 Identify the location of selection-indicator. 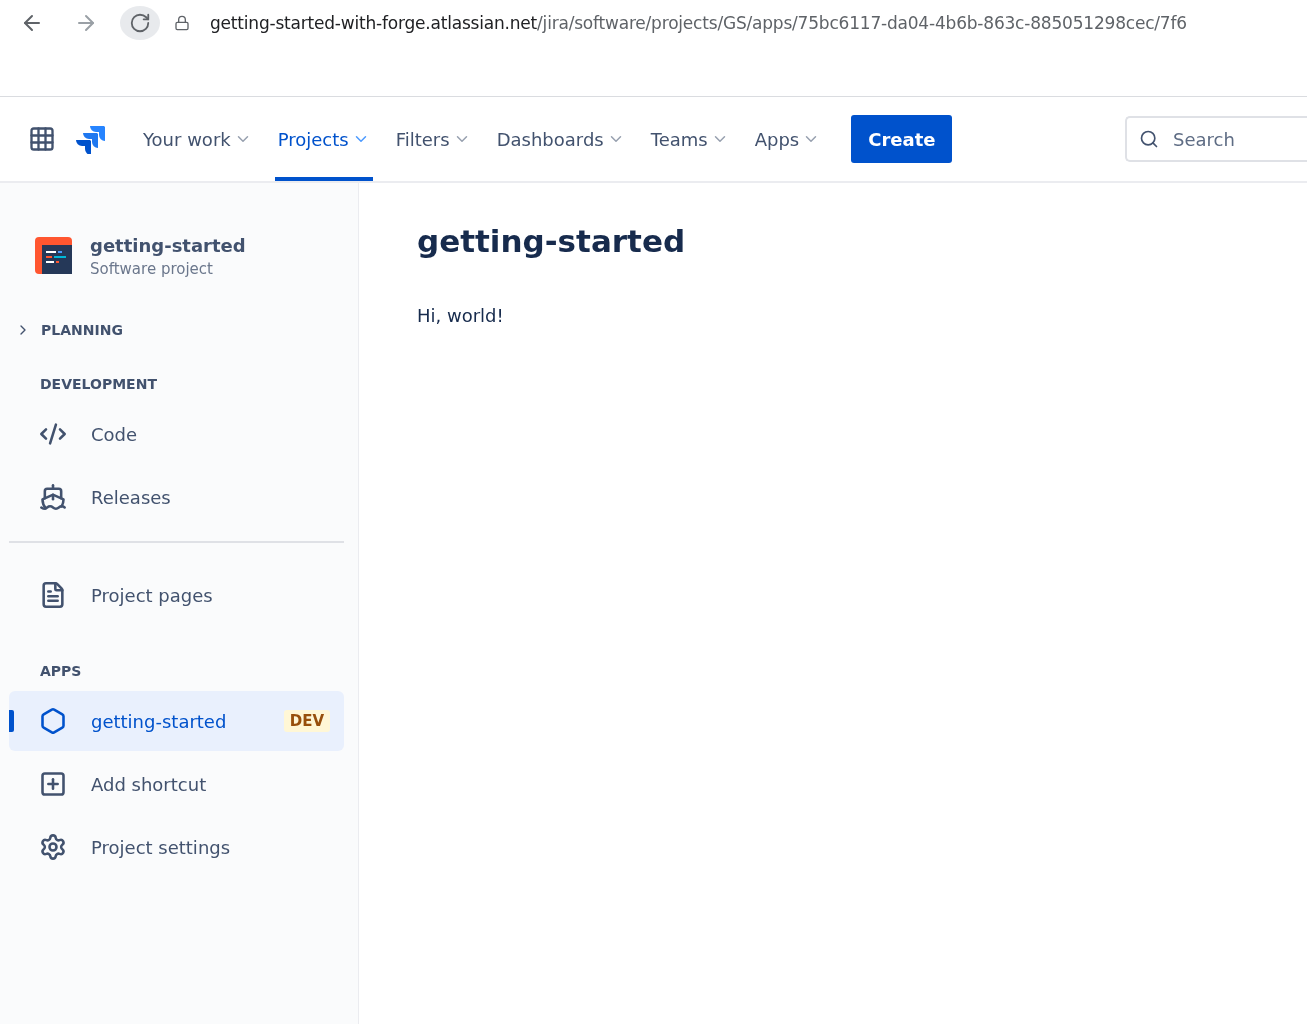
(11, 721).